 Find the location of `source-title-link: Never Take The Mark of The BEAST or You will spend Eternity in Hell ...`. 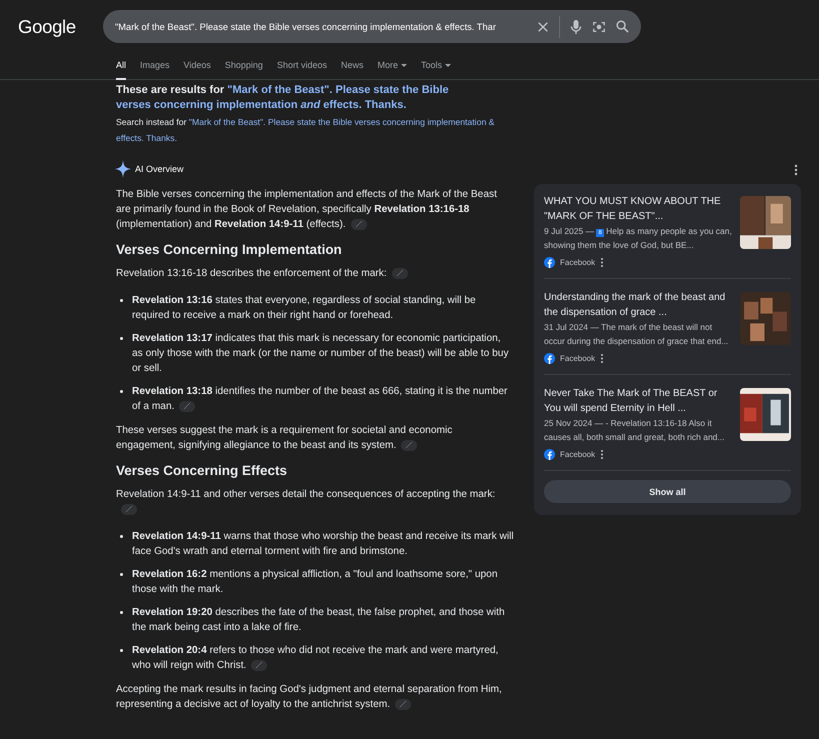

source-title-link: Never Take The Mark of The BEAST or You will spend Eternity in Hell ... is located at coordinates (638, 401).